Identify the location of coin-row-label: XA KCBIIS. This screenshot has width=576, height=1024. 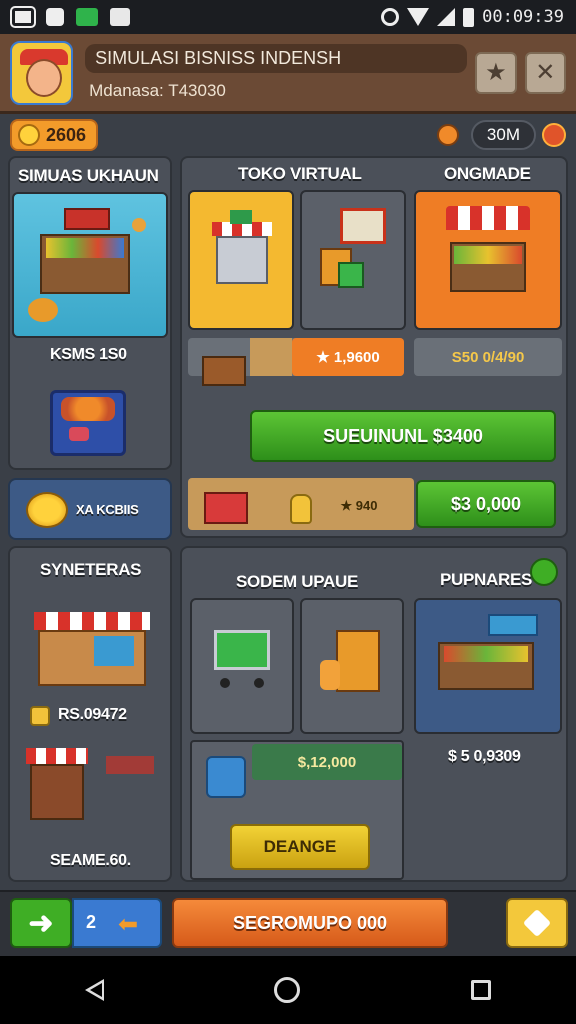
(107, 509).